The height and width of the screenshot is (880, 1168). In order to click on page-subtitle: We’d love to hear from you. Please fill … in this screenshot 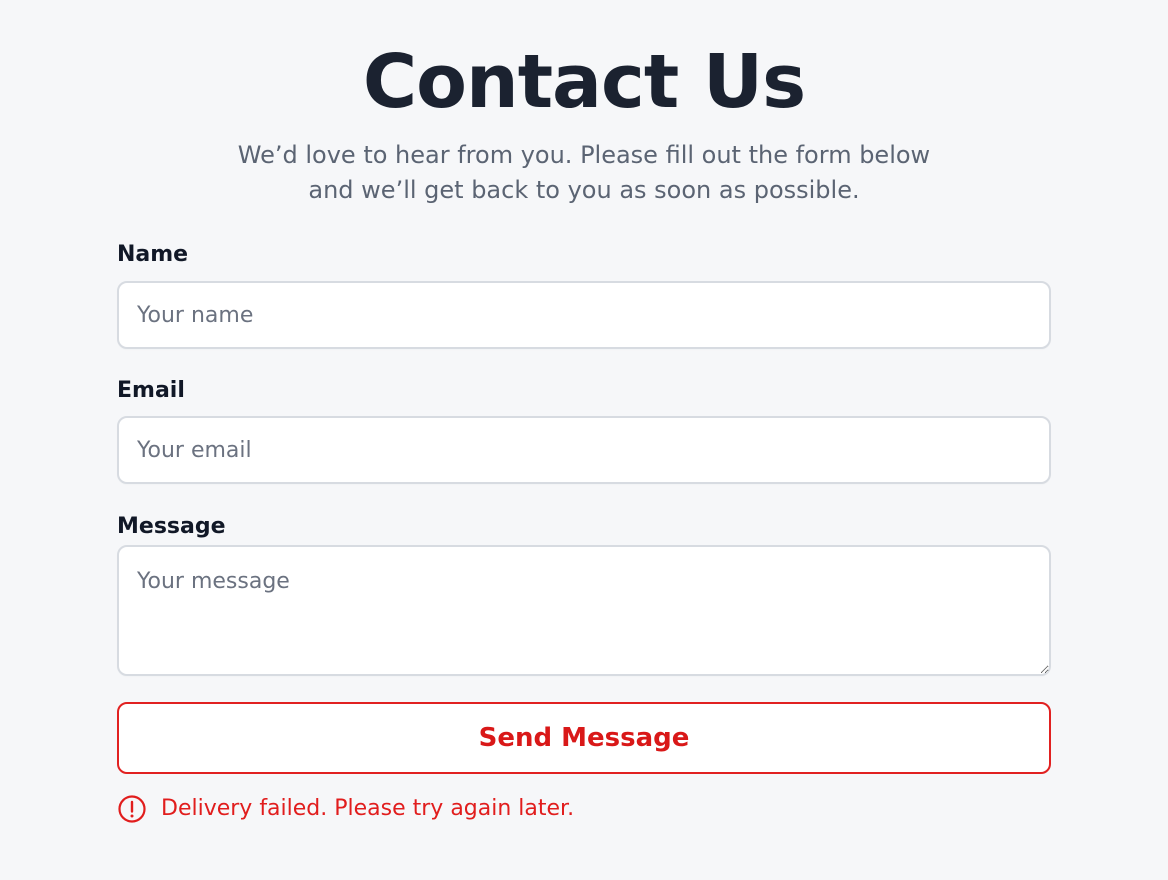, I will do `click(584, 172)`.